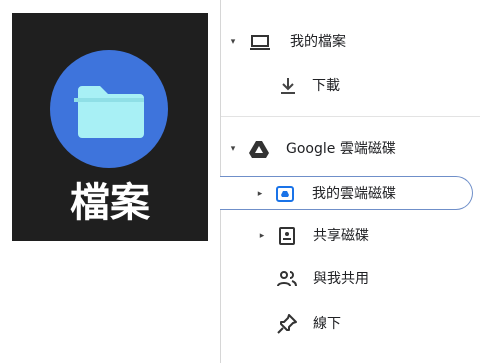 Image resolution: width=480 pixels, height=363 pixels. What do you see at coordinates (260, 42) in the screenshot?
I see `laptop-icon` at bounding box center [260, 42].